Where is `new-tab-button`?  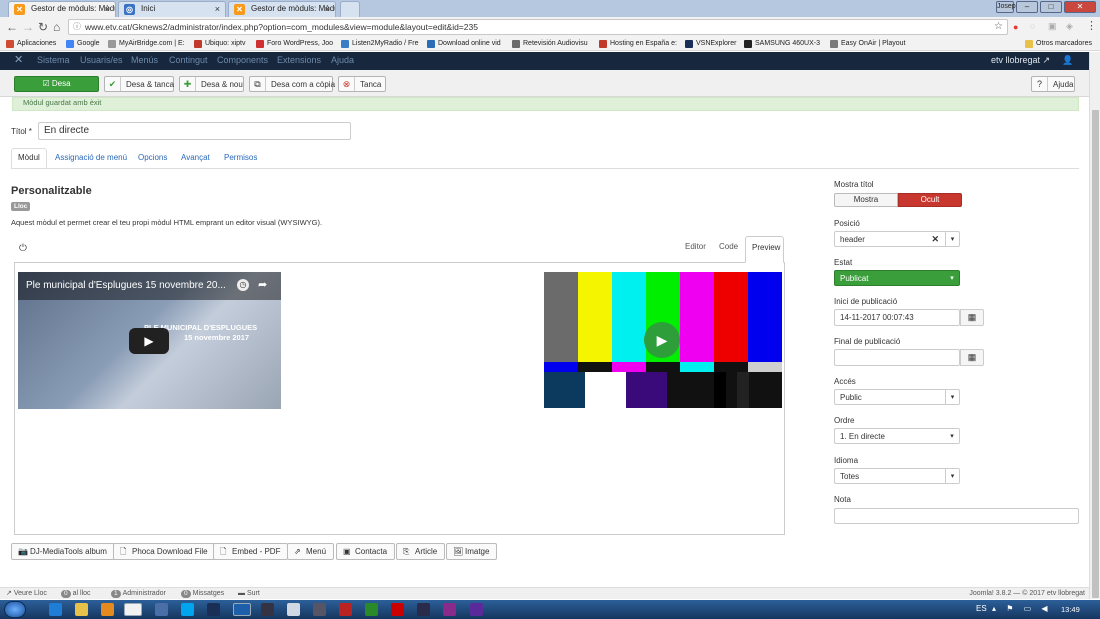
new-tab-button is located at coordinates (350, 9).